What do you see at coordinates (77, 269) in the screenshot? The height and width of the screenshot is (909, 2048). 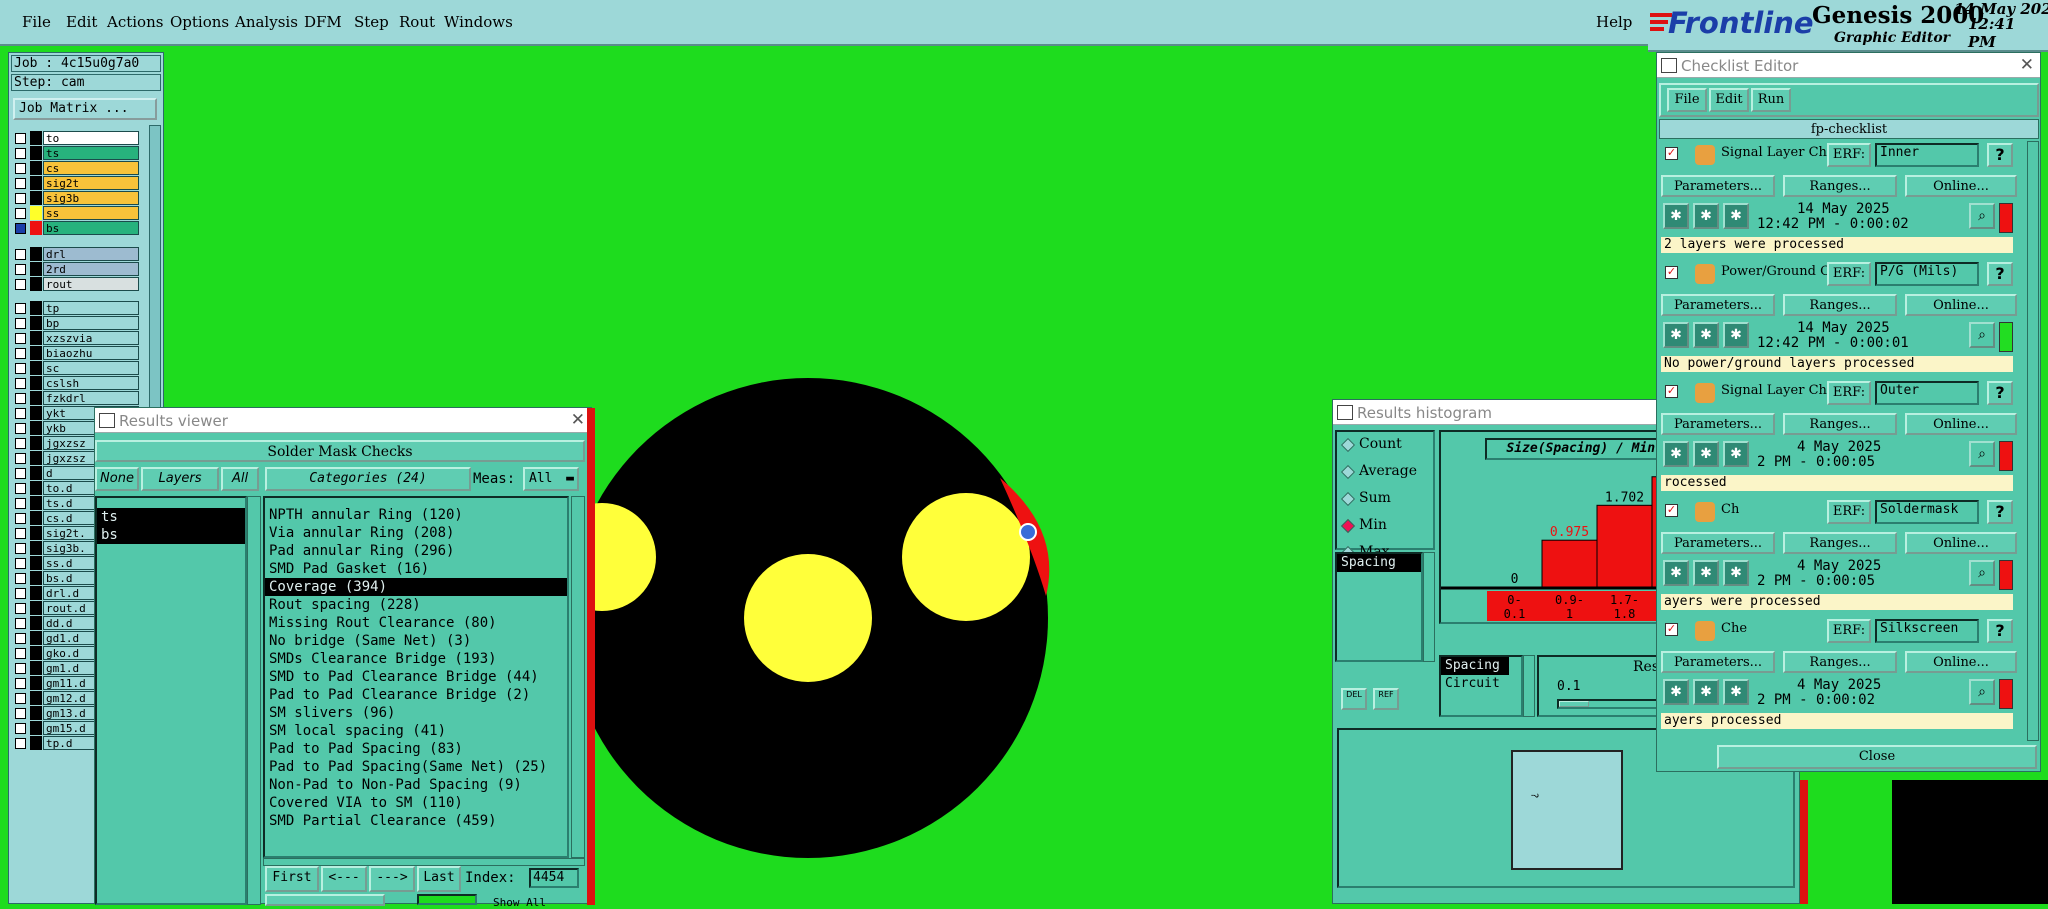 I see `layer-row: 2rd` at bounding box center [77, 269].